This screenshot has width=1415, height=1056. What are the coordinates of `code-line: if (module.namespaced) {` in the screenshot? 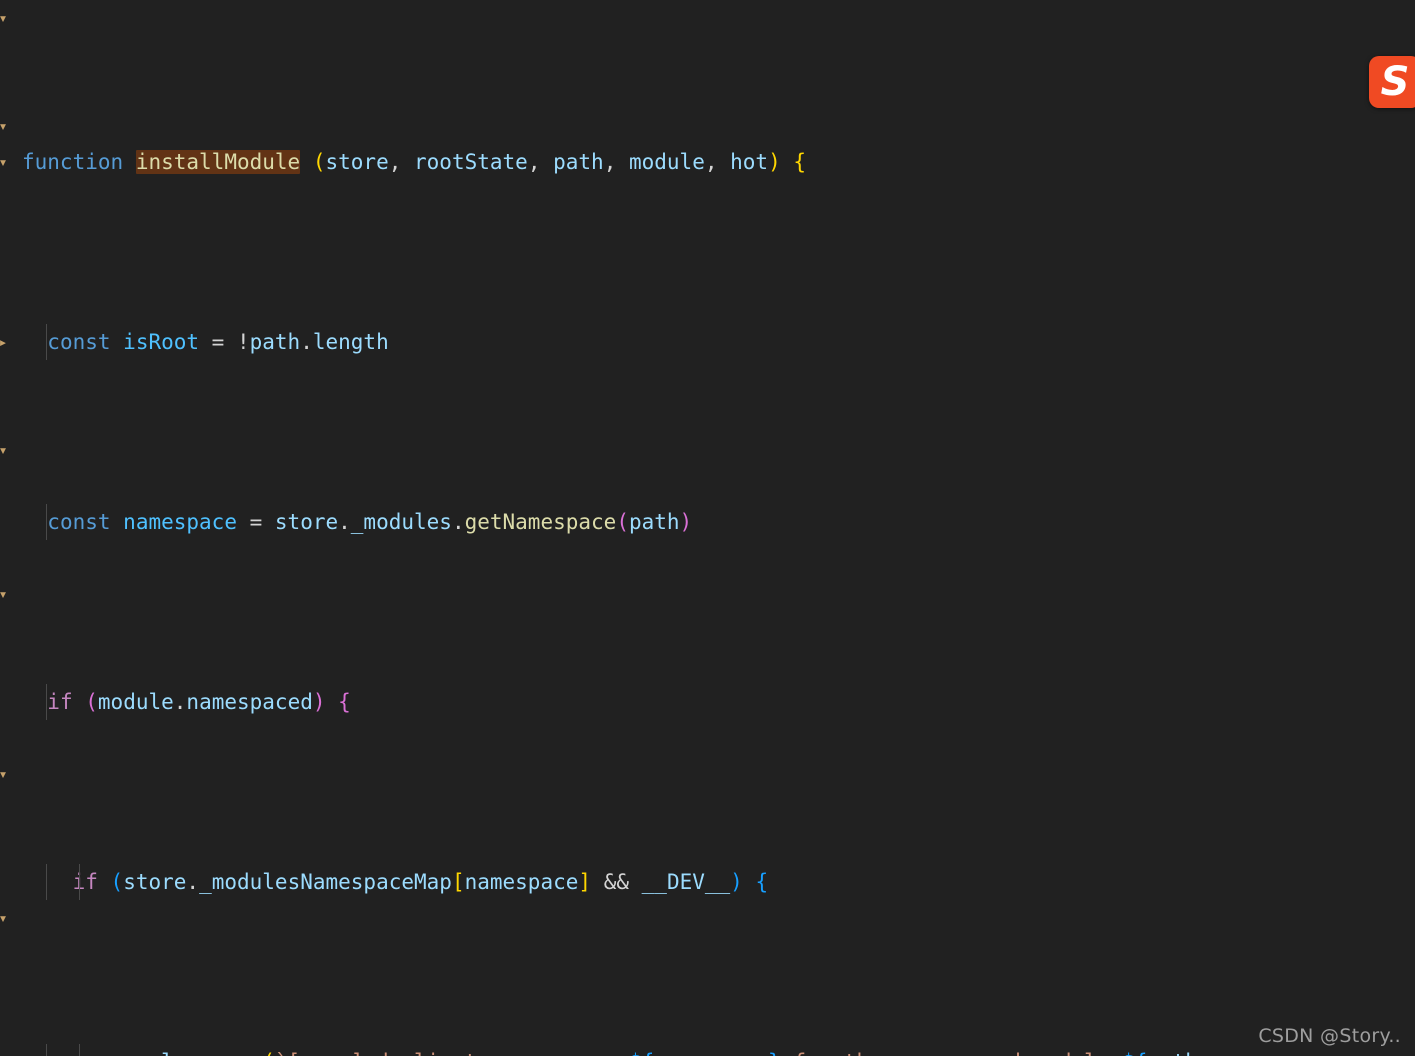 It's located at (707, 702).